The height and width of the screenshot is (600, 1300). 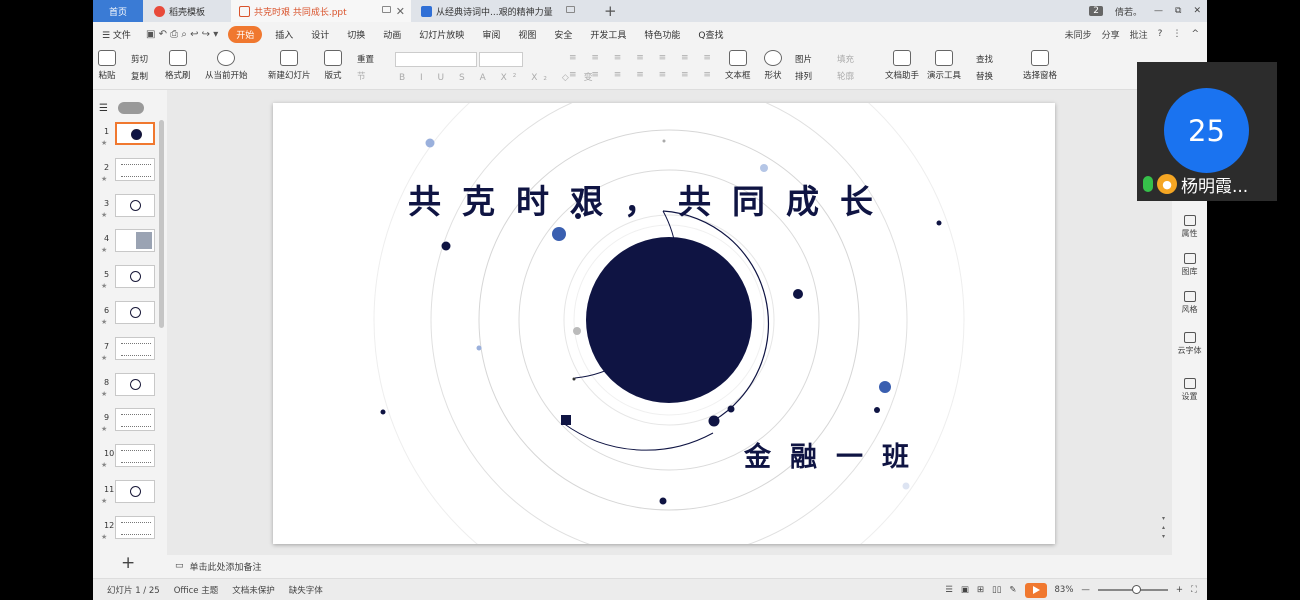 What do you see at coordinates (400, 11) in the screenshot?
I see `close-tab-icon: ✕` at bounding box center [400, 11].